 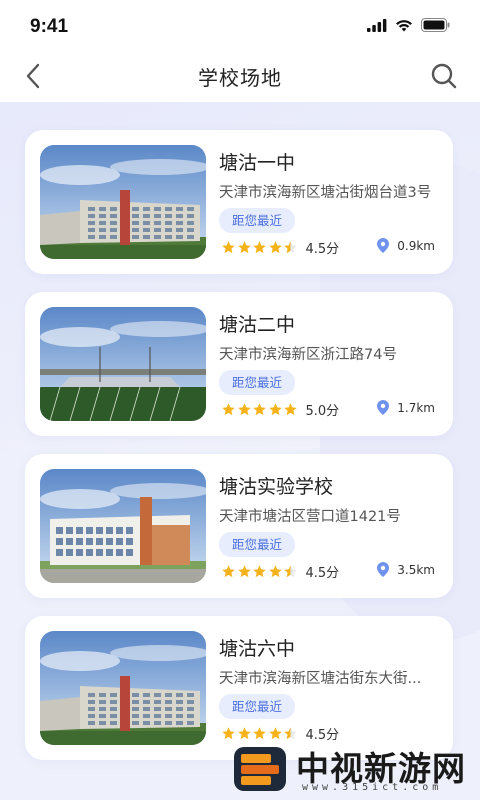 I want to click on watermark-logo, so click(x=260, y=769).